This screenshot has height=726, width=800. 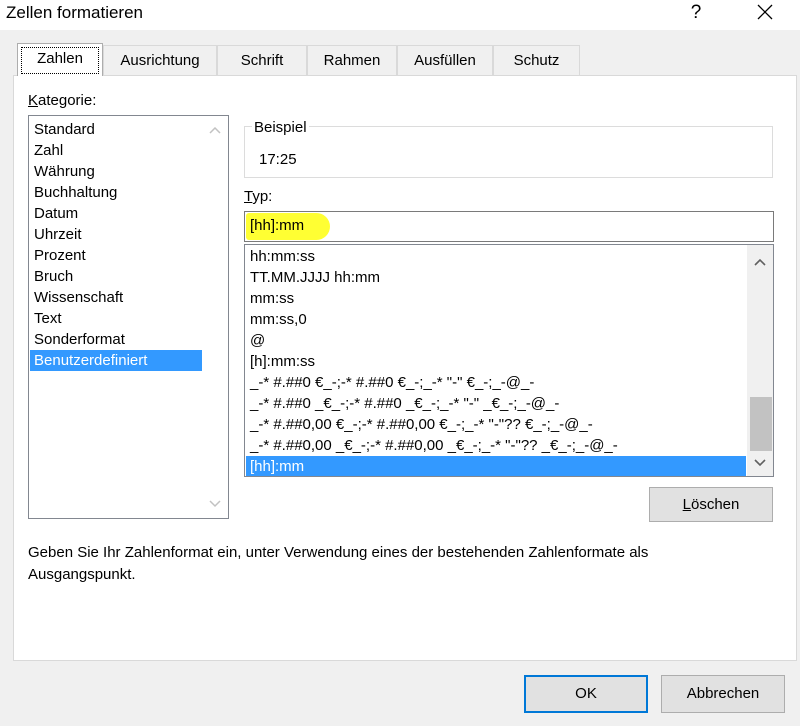 I want to click on kategorie-mnemonic: K, so click(x=33, y=100).